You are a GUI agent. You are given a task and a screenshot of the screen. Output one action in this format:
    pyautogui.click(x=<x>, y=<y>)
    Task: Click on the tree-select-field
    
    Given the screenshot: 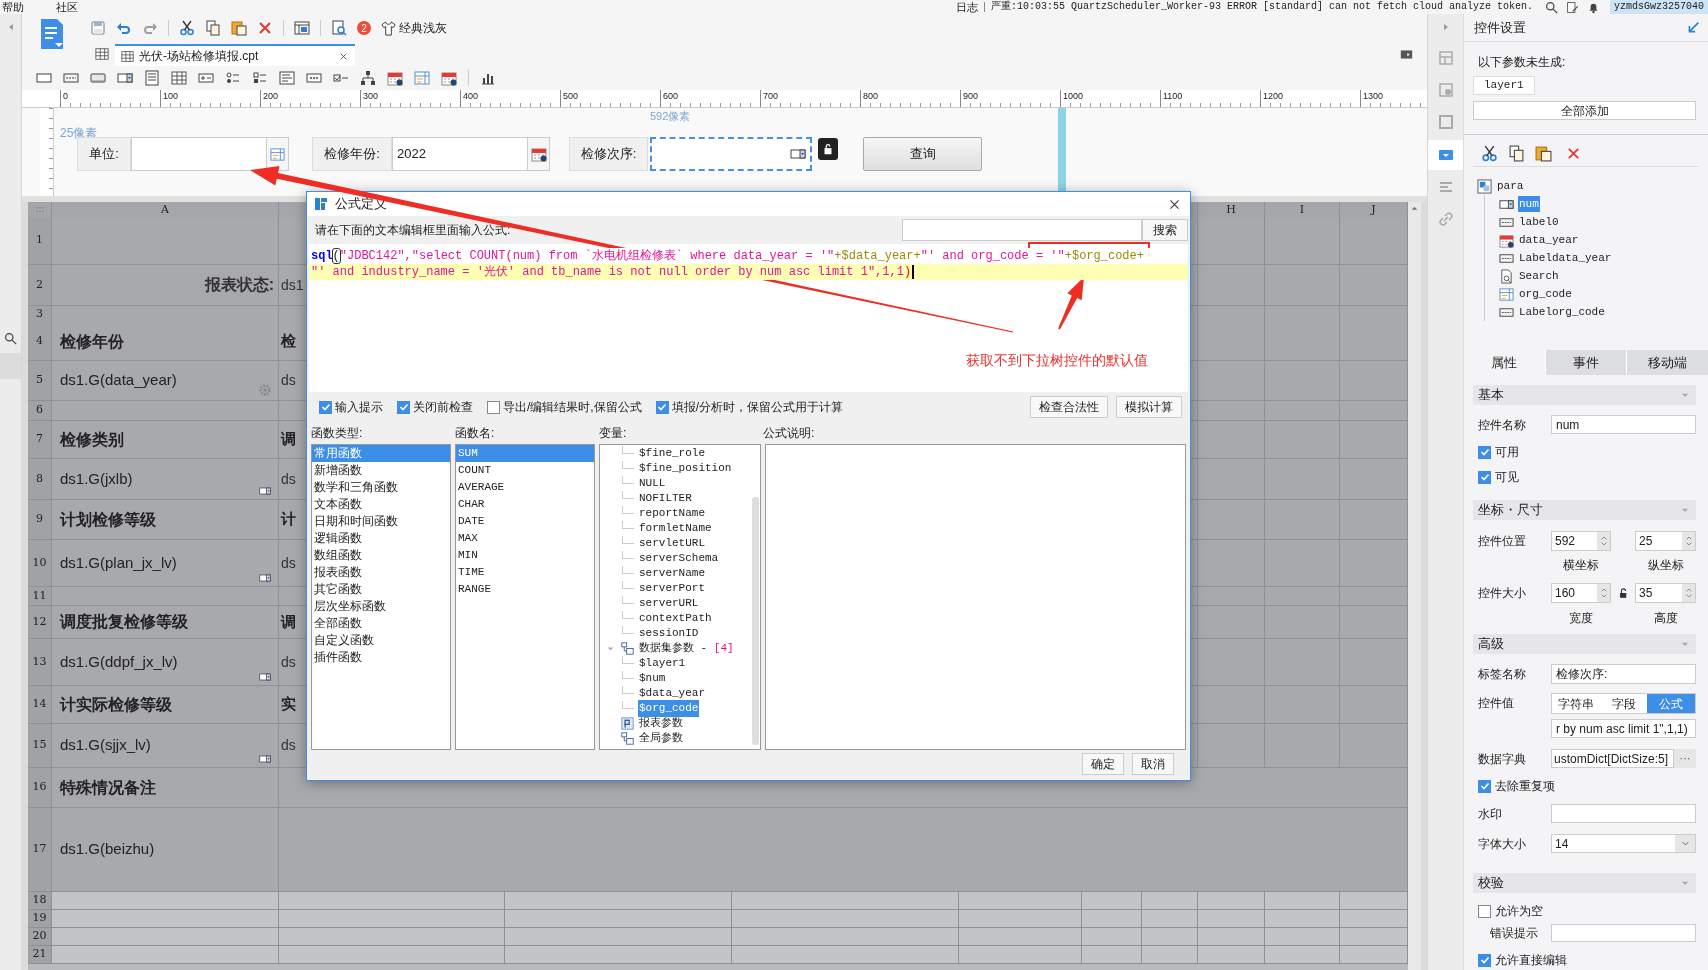 What is the action you would take?
    pyautogui.click(x=210, y=154)
    